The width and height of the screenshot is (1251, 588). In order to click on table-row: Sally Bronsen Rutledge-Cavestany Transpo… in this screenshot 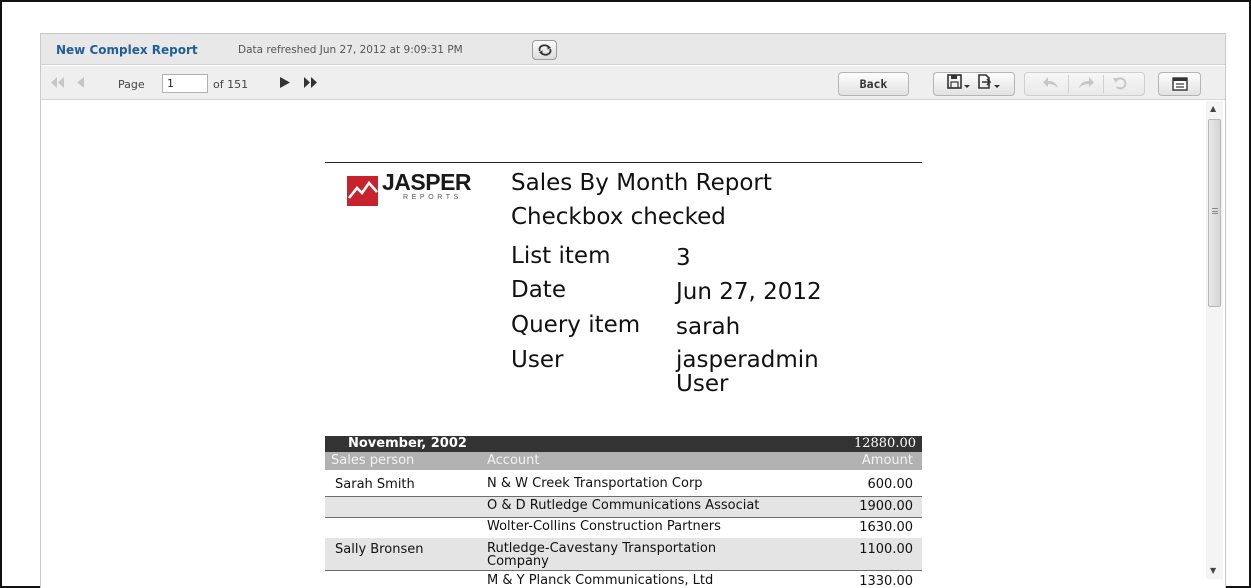, I will do `click(623, 554)`.